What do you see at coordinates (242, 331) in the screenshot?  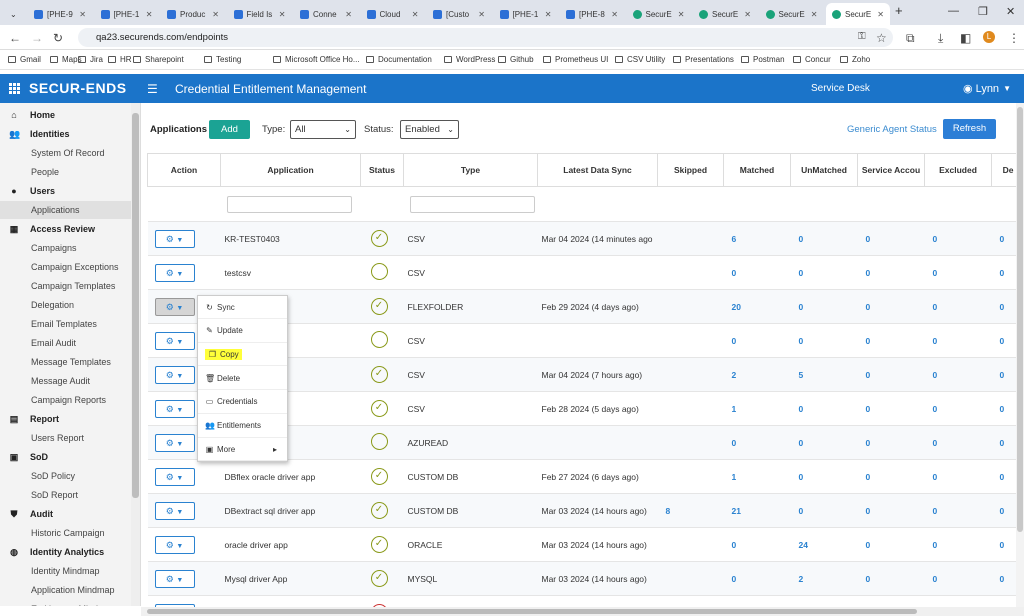 I see `menu-item-update: ✎ Update` at bounding box center [242, 331].